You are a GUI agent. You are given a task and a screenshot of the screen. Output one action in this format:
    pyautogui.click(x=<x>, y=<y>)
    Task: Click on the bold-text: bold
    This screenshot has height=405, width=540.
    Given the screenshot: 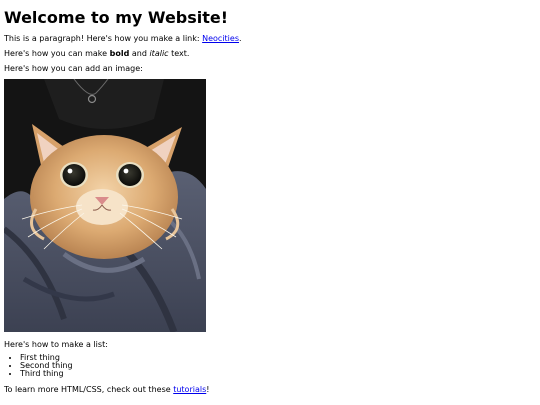 What is the action you would take?
    pyautogui.click(x=119, y=53)
    